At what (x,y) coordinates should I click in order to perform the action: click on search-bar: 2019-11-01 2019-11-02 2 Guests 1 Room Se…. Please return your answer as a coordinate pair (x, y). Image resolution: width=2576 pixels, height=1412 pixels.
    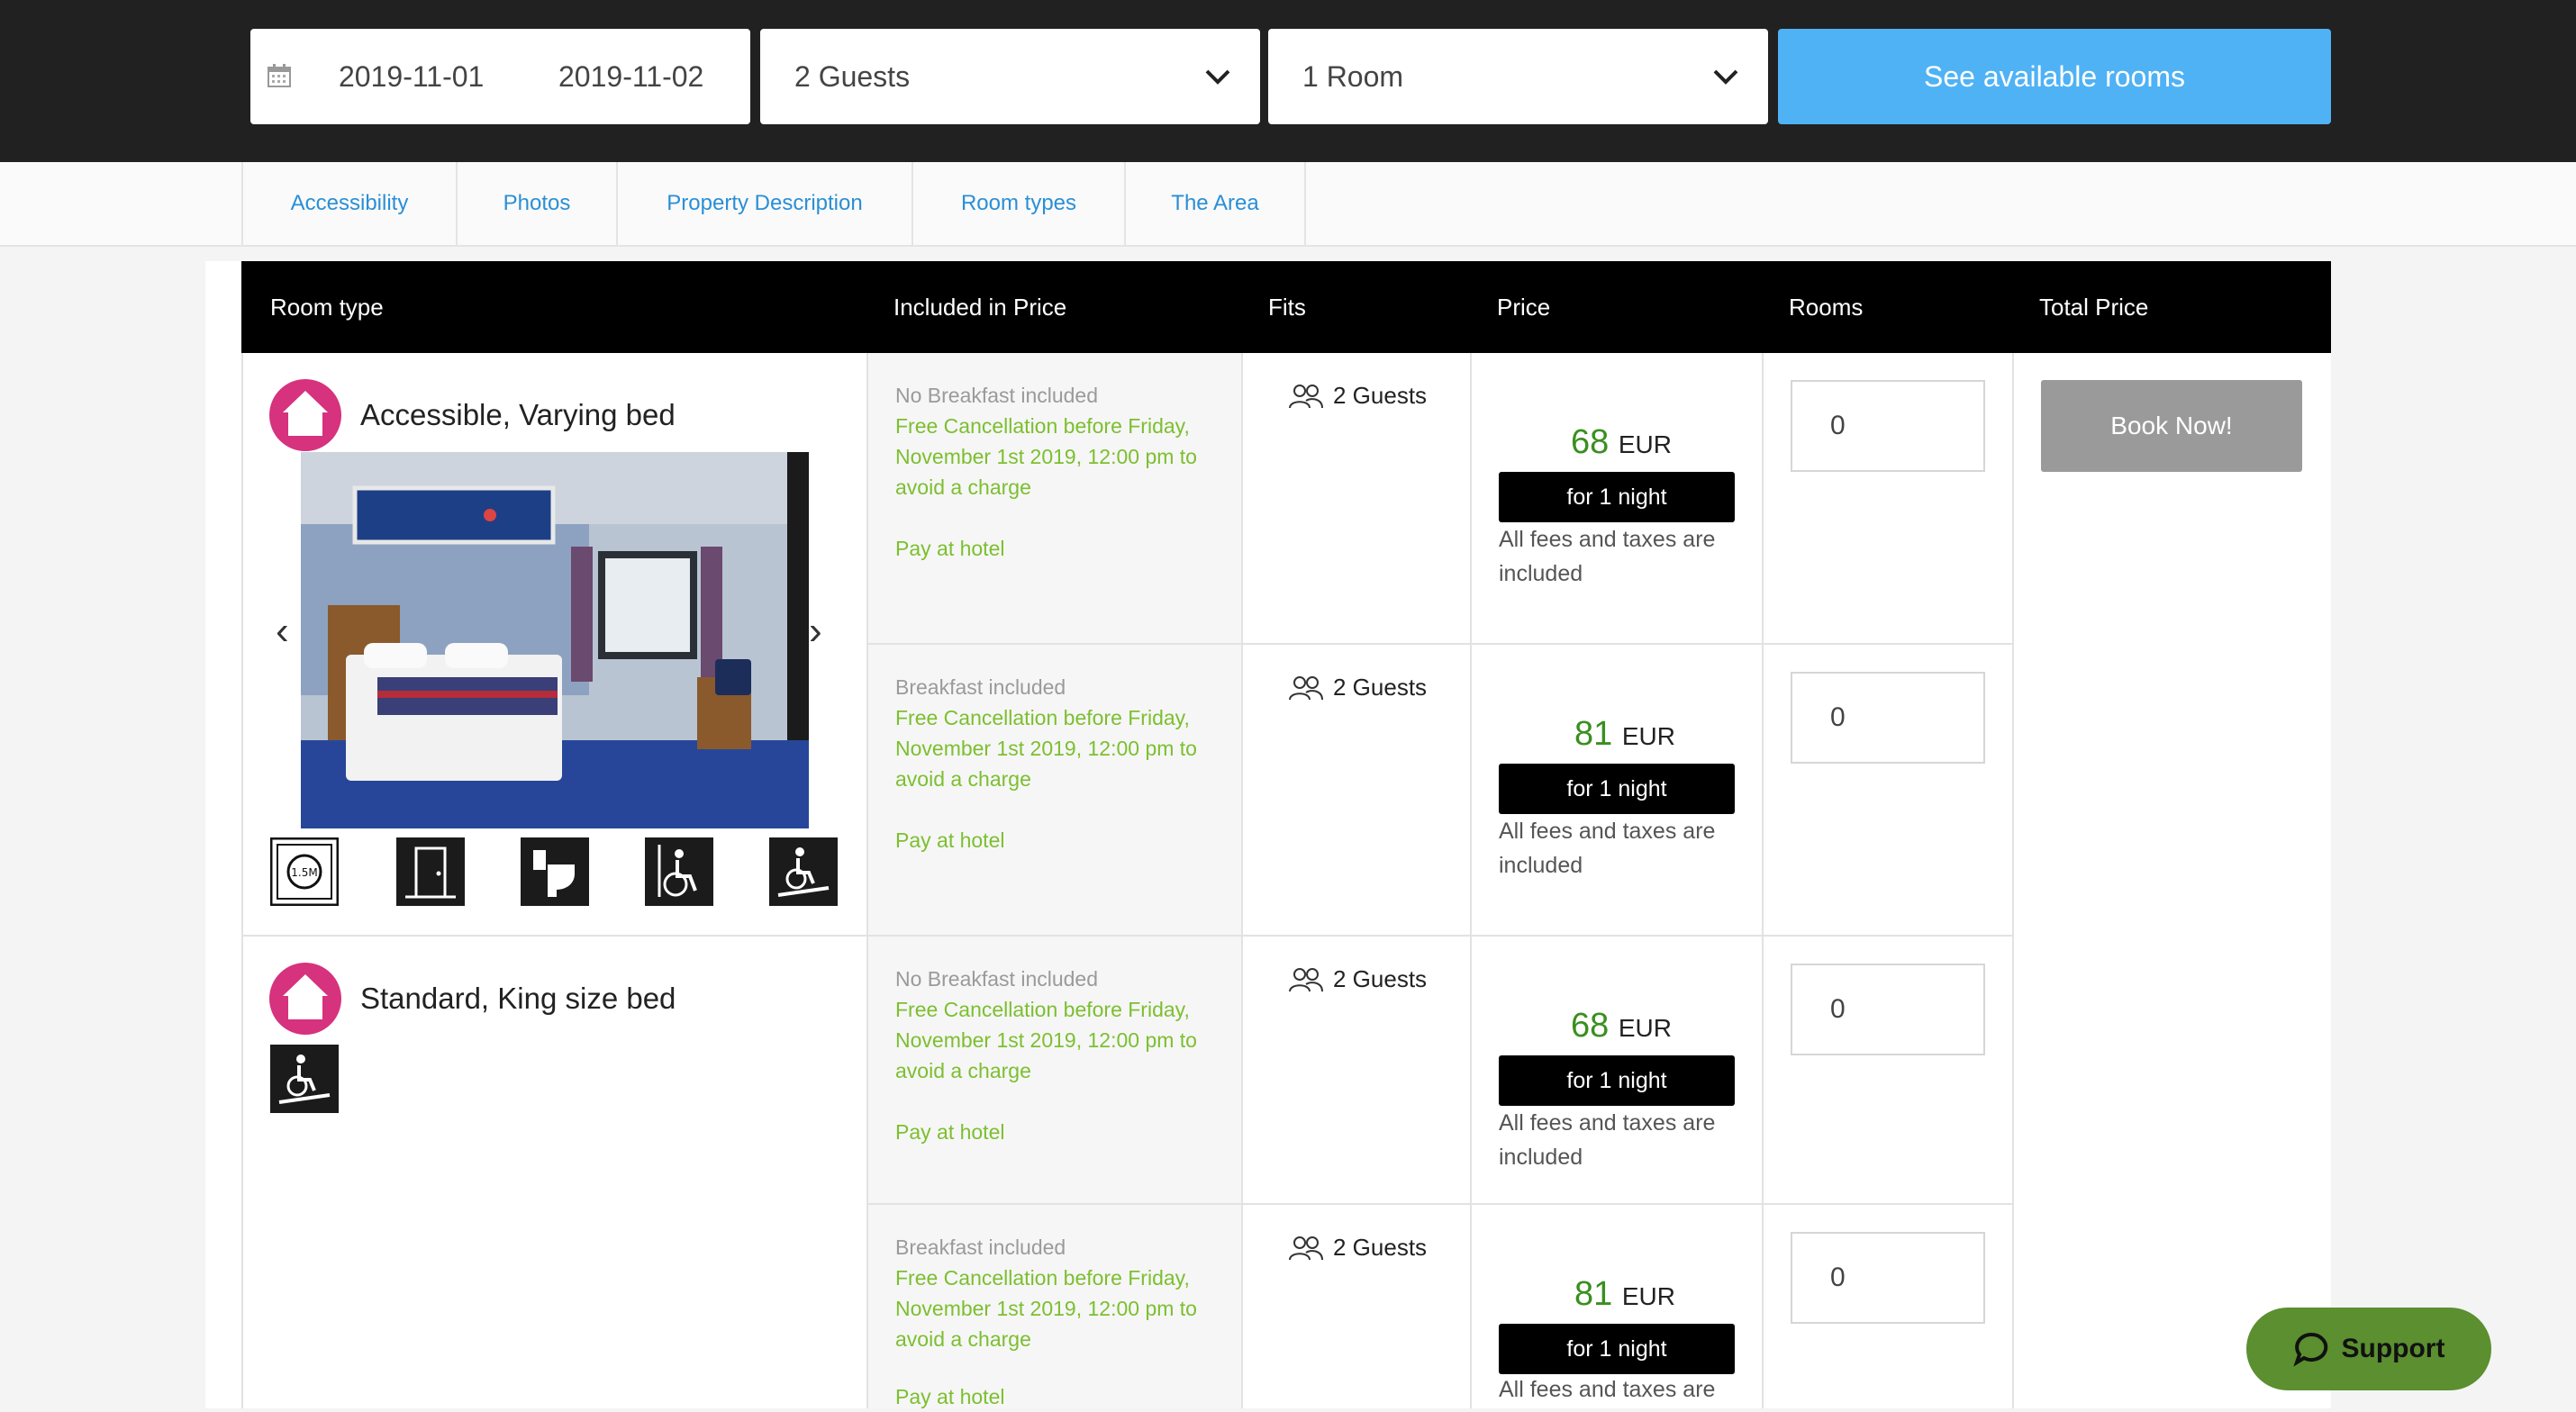
    Looking at the image, I should click on (1288, 81).